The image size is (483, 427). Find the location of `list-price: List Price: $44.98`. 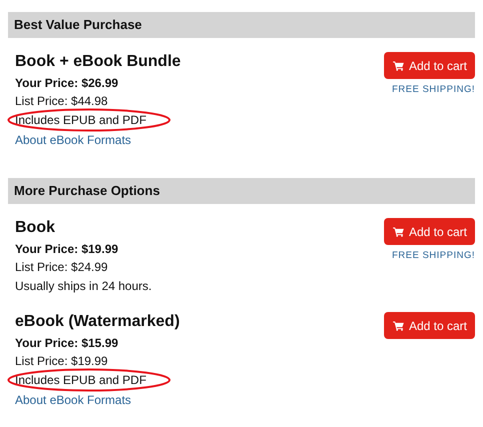

list-price: List Price: $44.98 is located at coordinates (62, 101).